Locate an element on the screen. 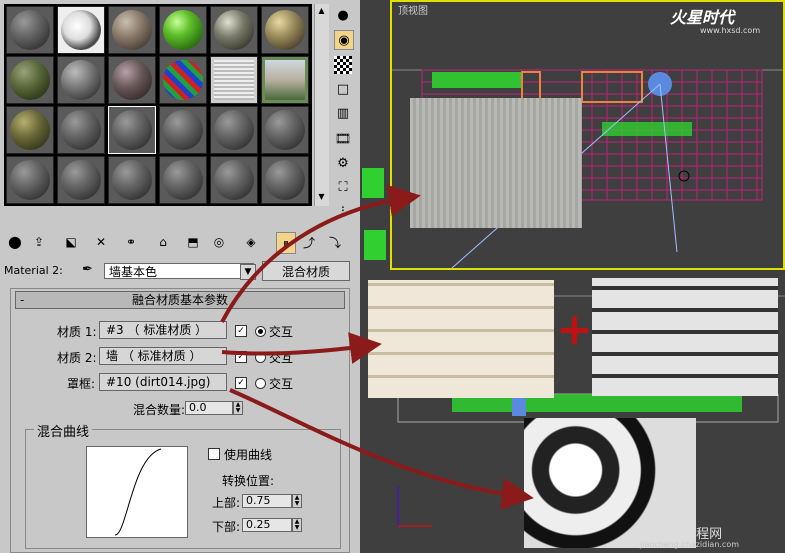  site-logo: 火星时代 is located at coordinates (702, 17).